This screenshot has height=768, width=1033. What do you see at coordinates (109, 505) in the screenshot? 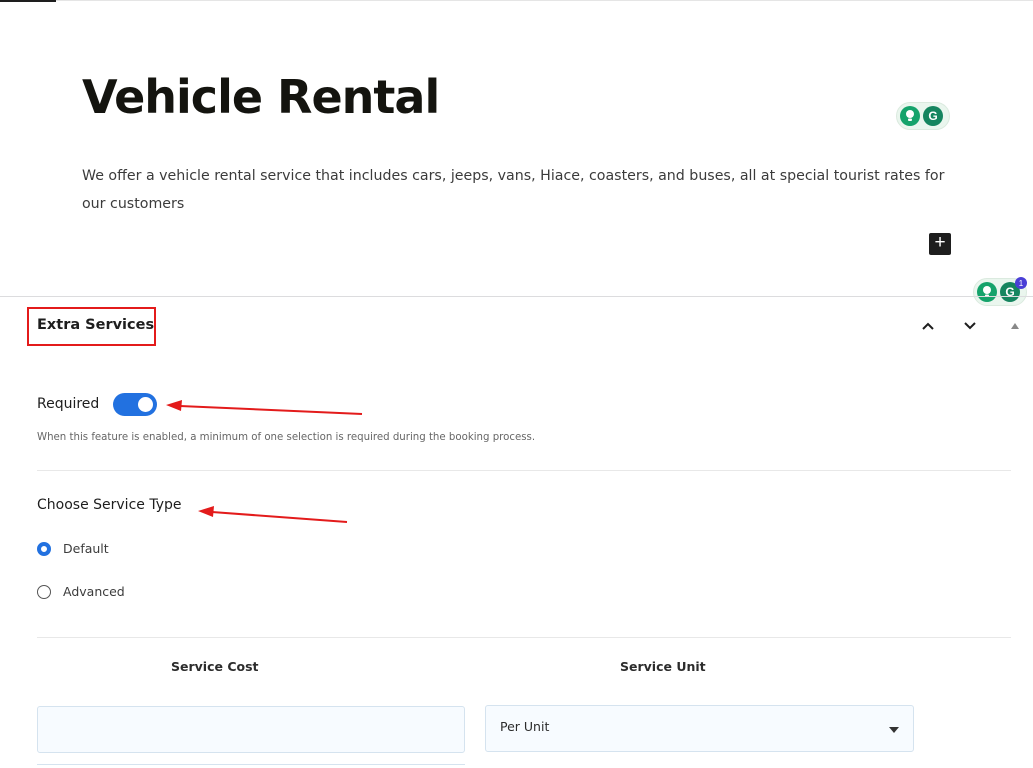
I see `service-type-label: Choose Service Type` at bounding box center [109, 505].